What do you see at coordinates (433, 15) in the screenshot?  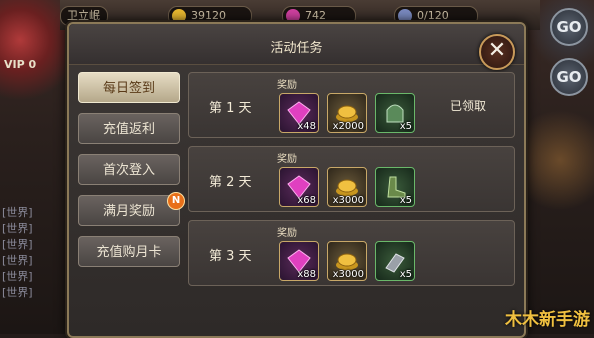 I see `energy-value: 0/120` at bounding box center [433, 15].